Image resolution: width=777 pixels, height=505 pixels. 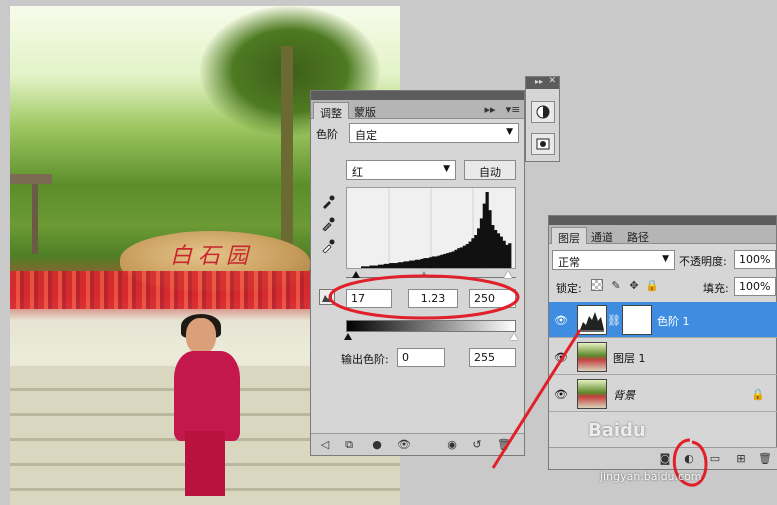 What do you see at coordinates (637, 320) in the screenshot?
I see `layer-mask-thumbnail` at bounding box center [637, 320].